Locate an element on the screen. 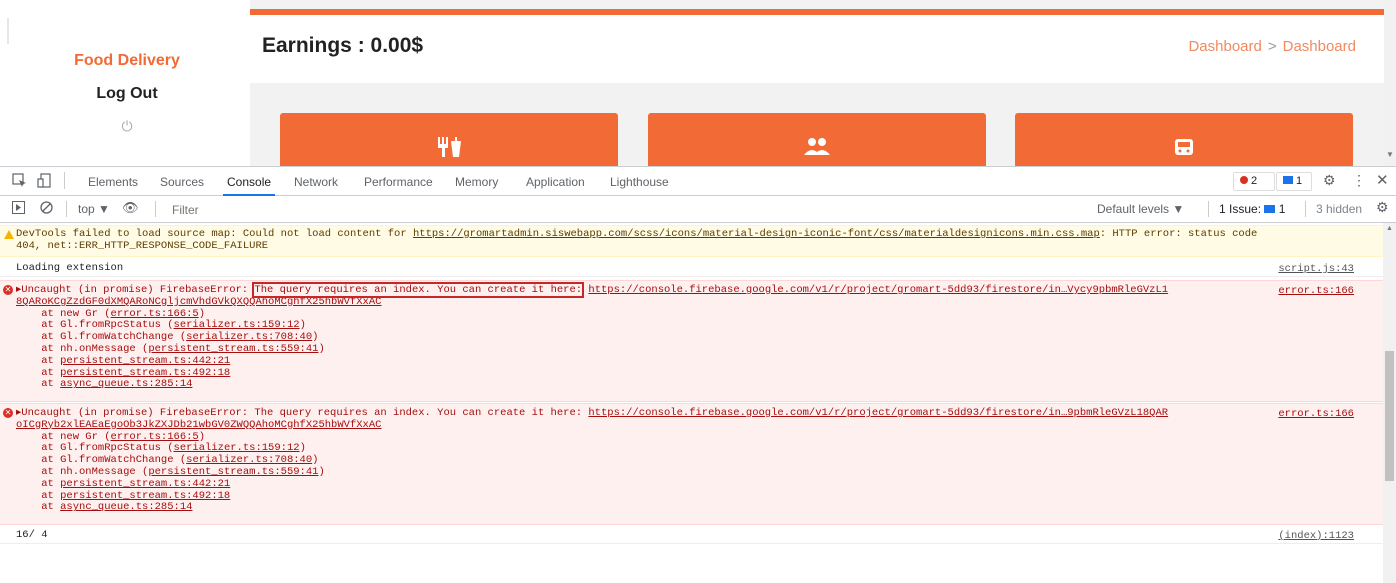  stack-frame: at async_queue.ts:285:14 is located at coordinates (699, 507).